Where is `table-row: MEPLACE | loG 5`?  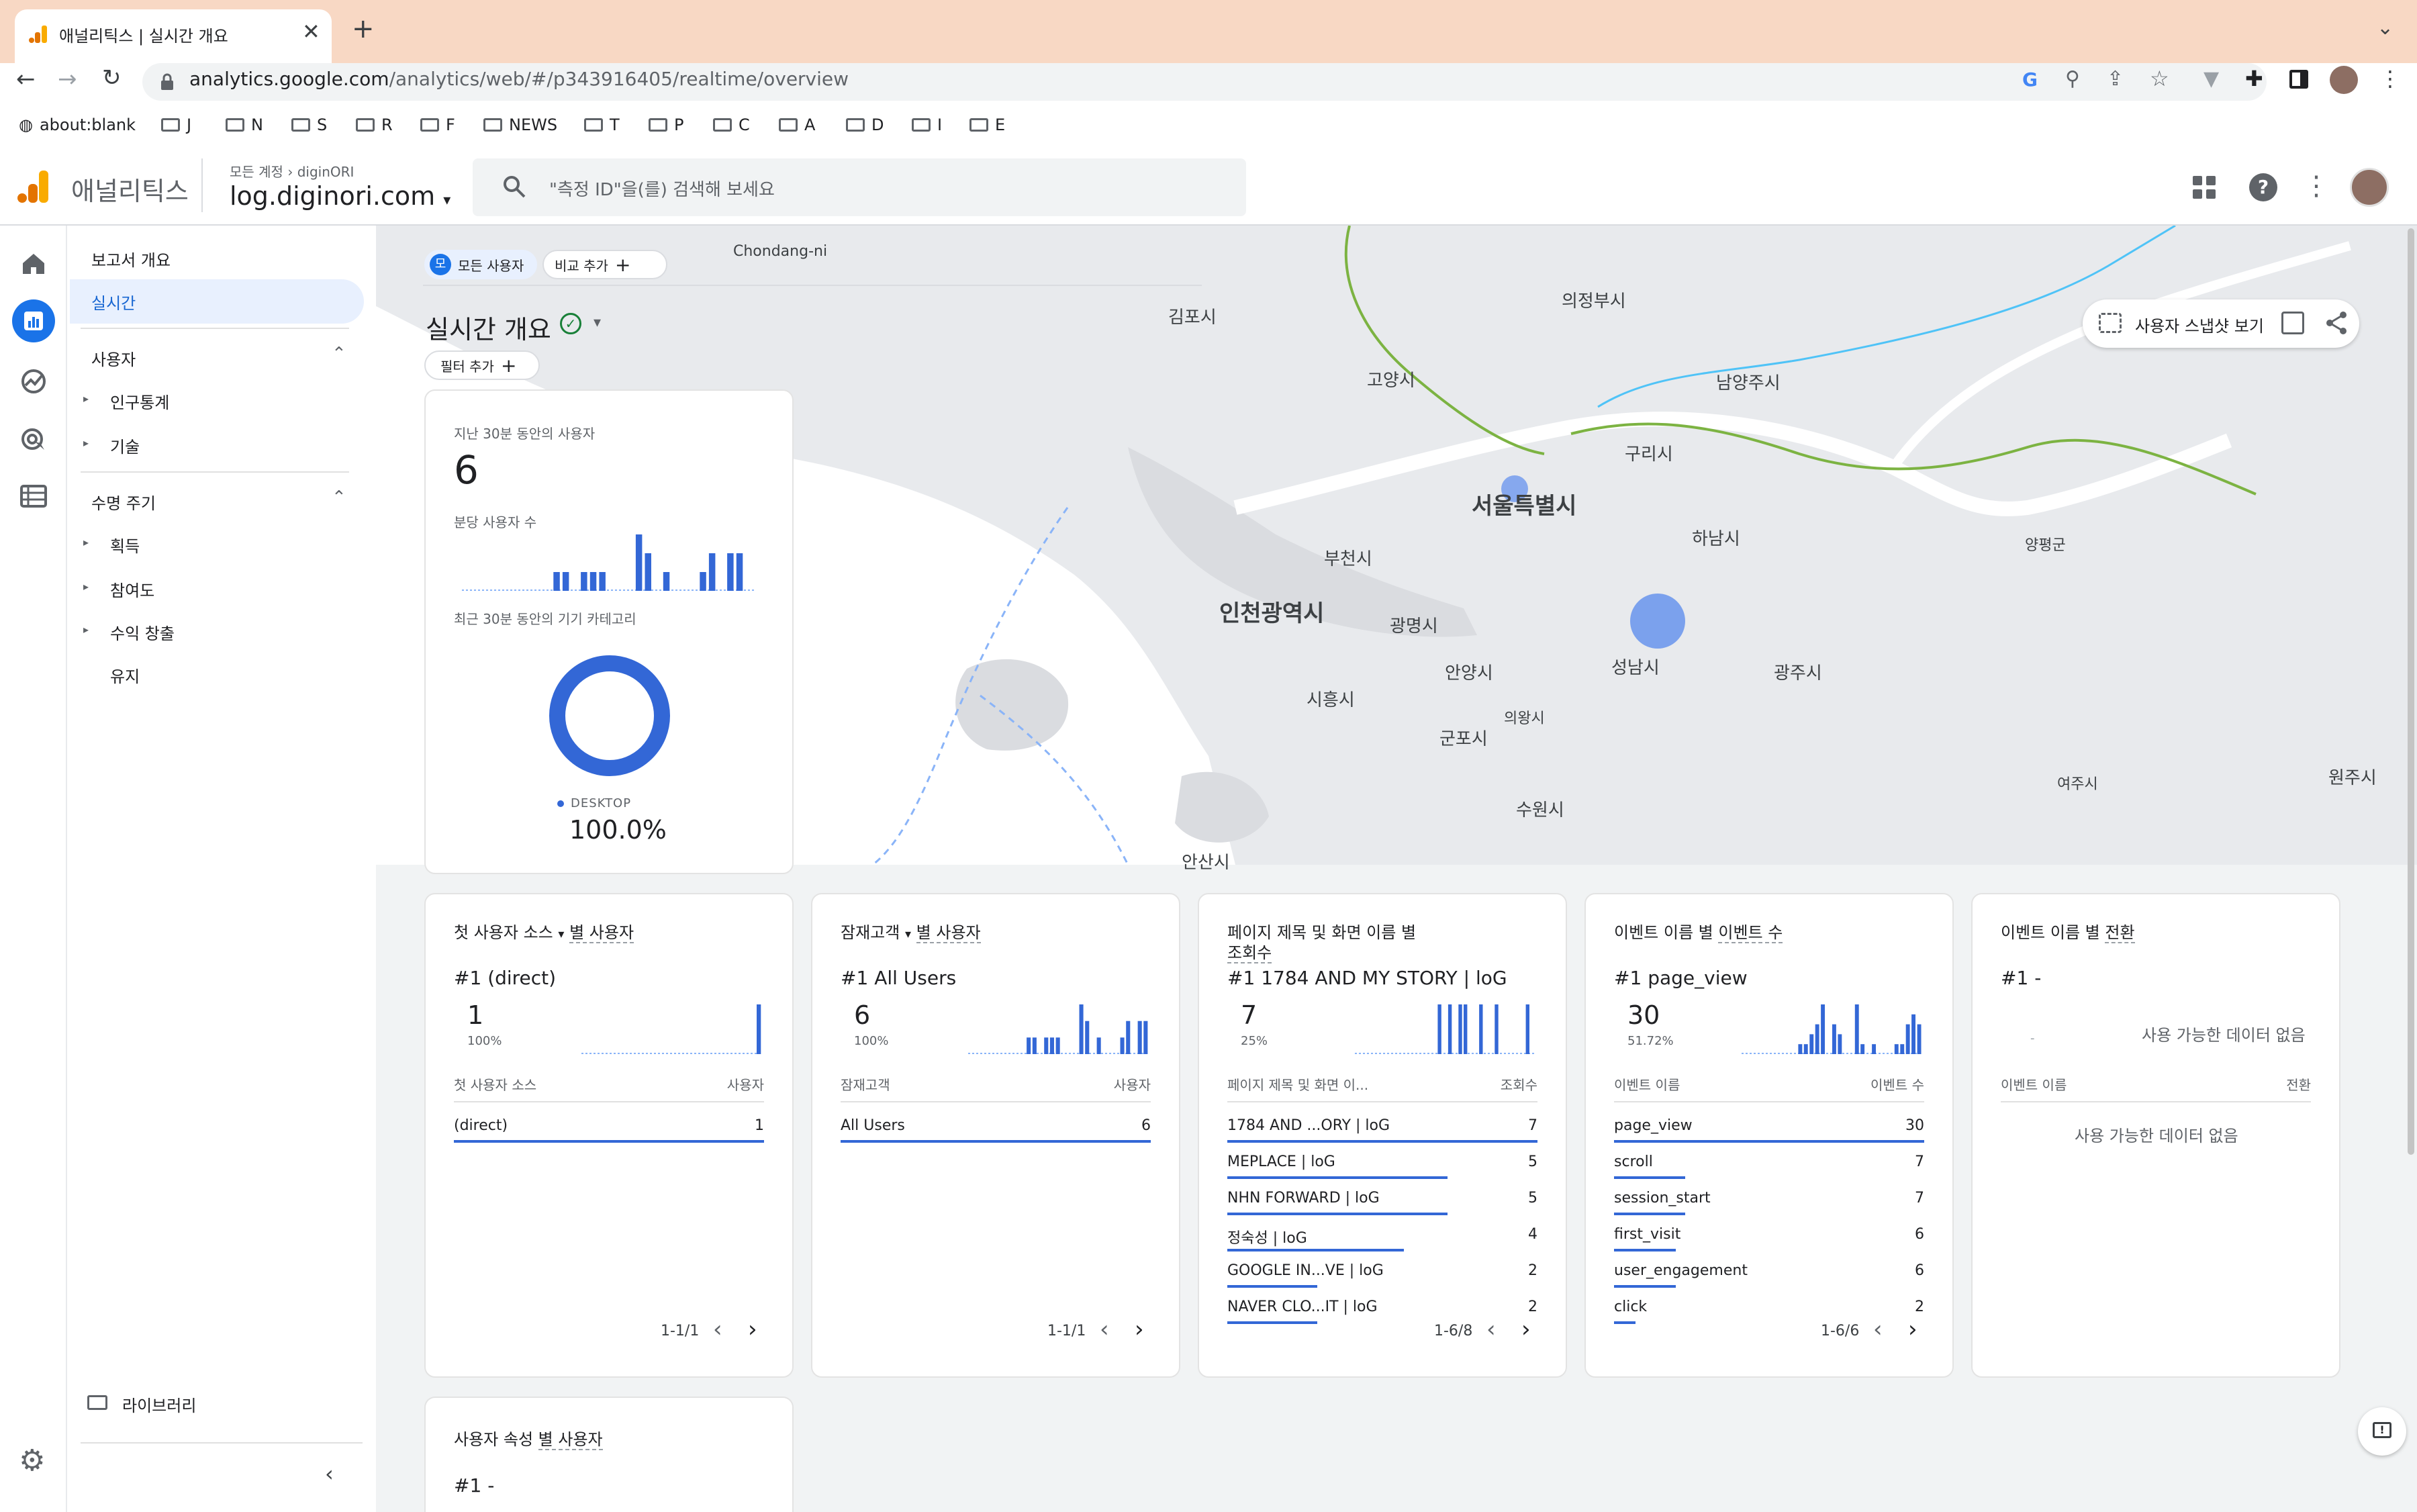
table-row: MEPLACE | loG 5 is located at coordinates (1382, 1166).